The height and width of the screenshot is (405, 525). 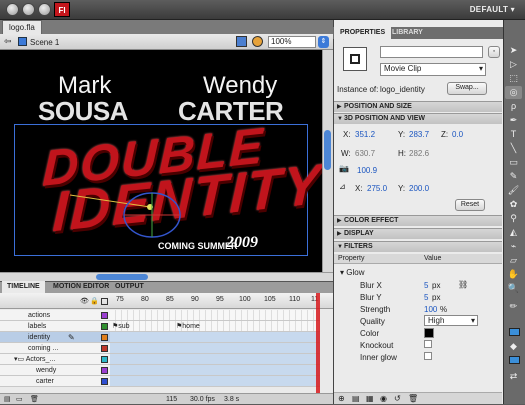 What do you see at coordinates (513, 190) in the screenshot?
I see `brush-tool-icon: 🖌` at bounding box center [513, 190].